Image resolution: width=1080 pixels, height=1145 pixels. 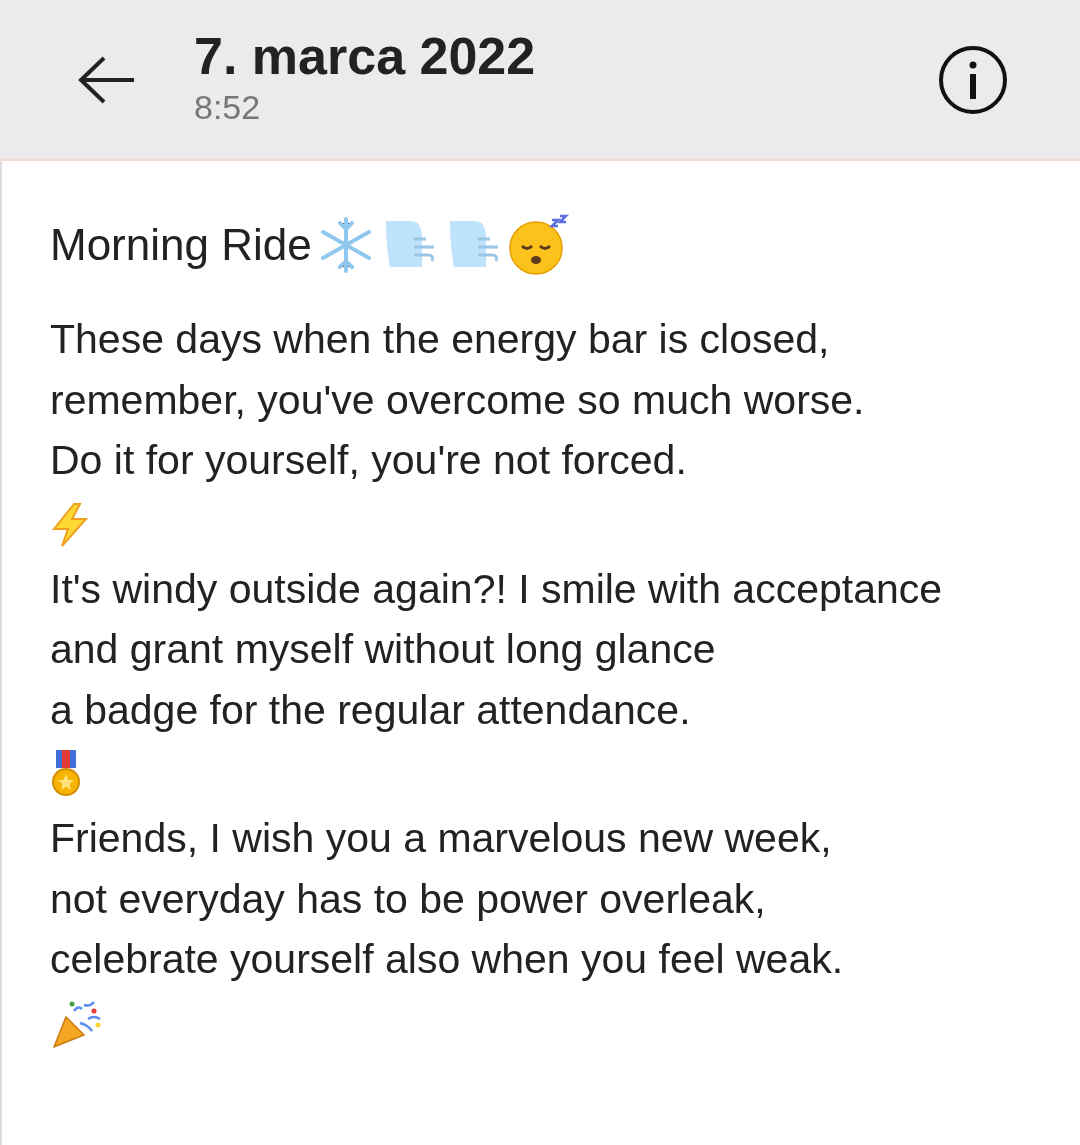 What do you see at coordinates (66, 774) in the screenshot?
I see `medal-icon` at bounding box center [66, 774].